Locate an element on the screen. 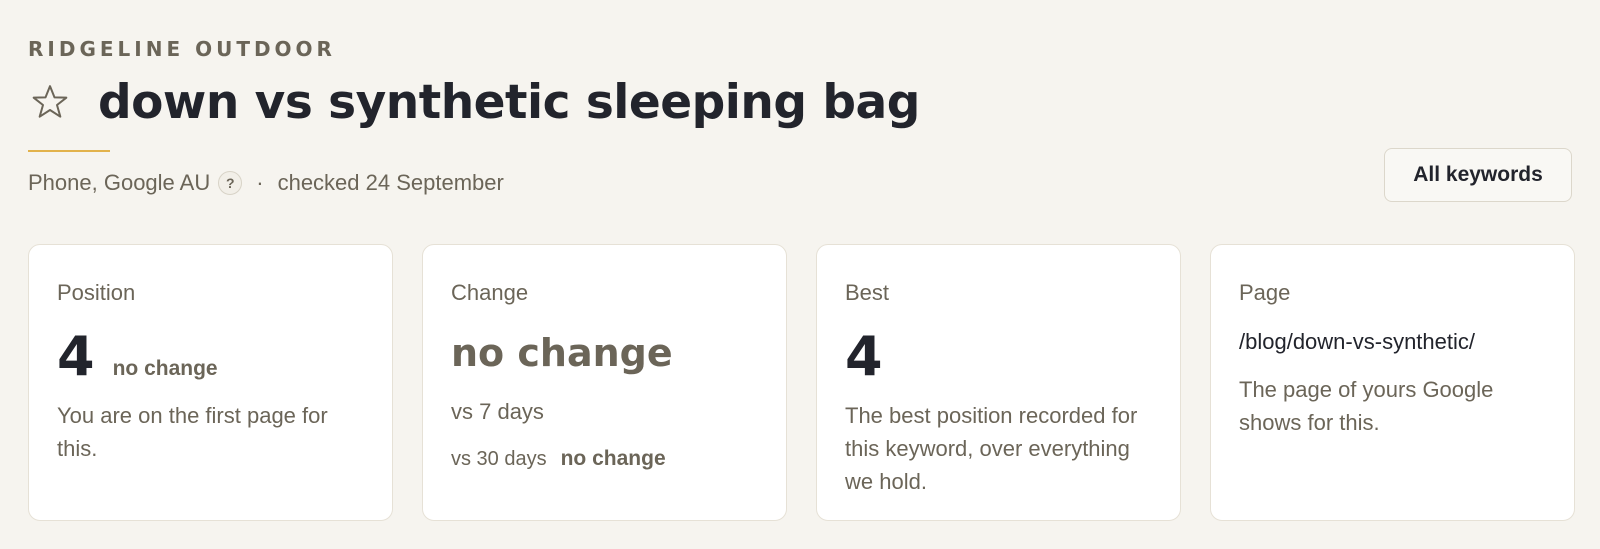 This screenshot has height=549, width=1600. position-description: You are on the first page for this. is located at coordinates (192, 432).